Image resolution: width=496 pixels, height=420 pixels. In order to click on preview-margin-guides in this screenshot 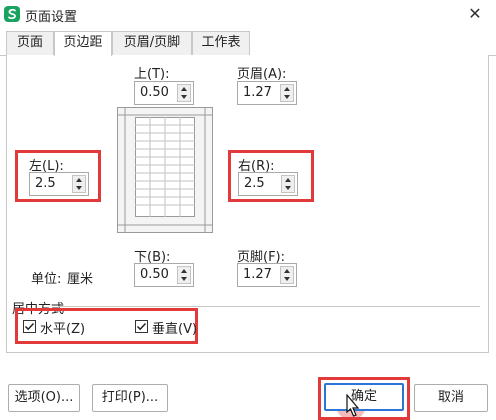, I will do `click(165, 170)`.